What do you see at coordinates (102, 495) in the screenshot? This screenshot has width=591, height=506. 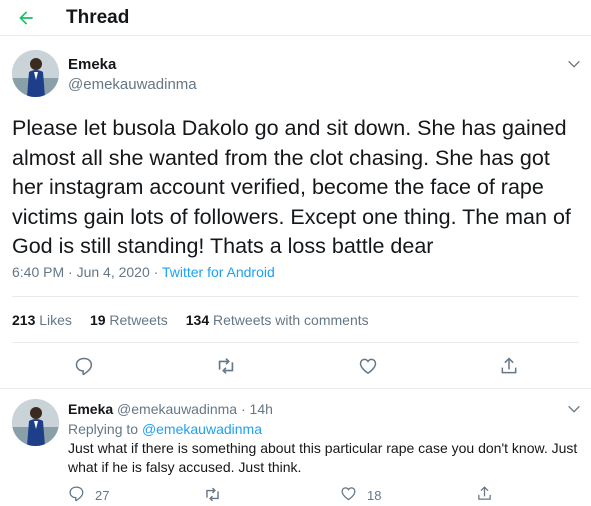 I see `reply-count: 27` at bounding box center [102, 495].